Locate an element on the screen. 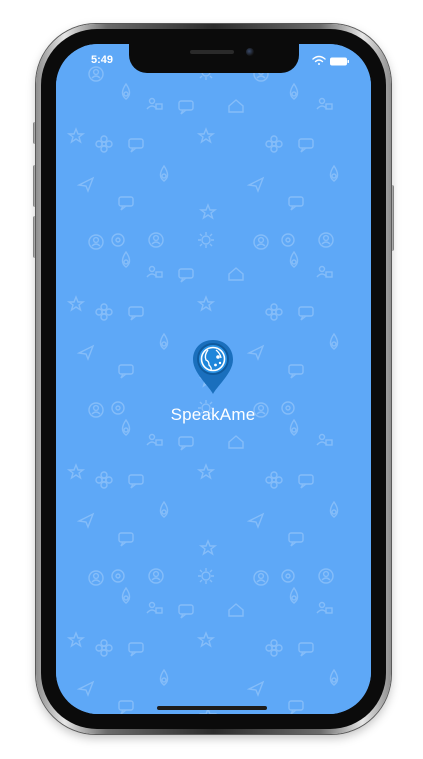 This screenshot has width=423, height=759. location-pin-globe-icon is located at coordinates (213, 367).